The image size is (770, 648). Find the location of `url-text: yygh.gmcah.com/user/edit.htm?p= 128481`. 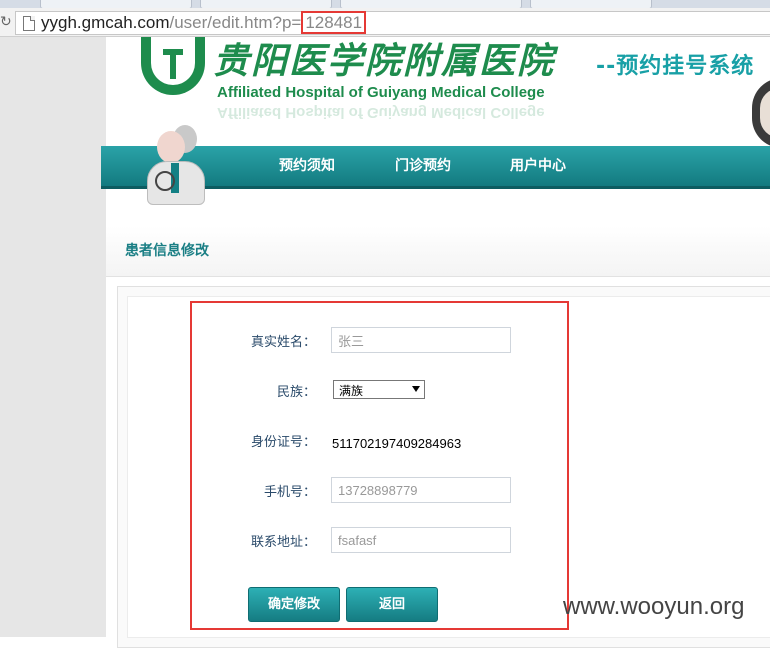

url-text: yygh.gmcah.com/user/edit.htm?p= 128481 is located at coordinates (204, 22).